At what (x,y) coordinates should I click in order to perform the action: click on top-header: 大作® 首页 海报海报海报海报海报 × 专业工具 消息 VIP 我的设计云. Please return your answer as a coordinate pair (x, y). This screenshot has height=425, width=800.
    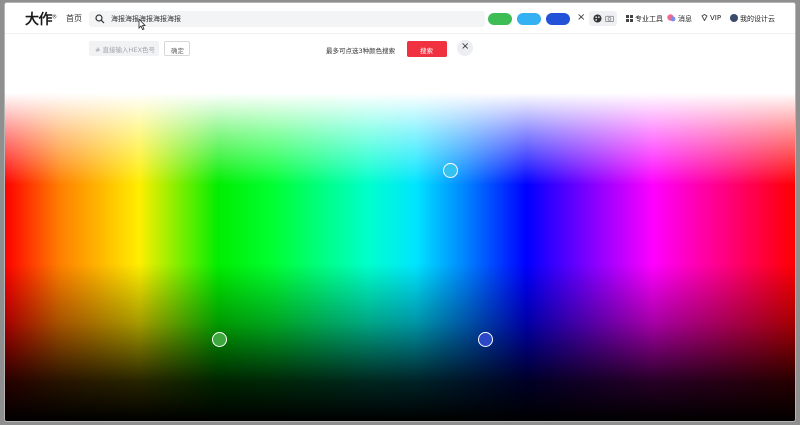
    Looking at the image, I should click on (400, 18).